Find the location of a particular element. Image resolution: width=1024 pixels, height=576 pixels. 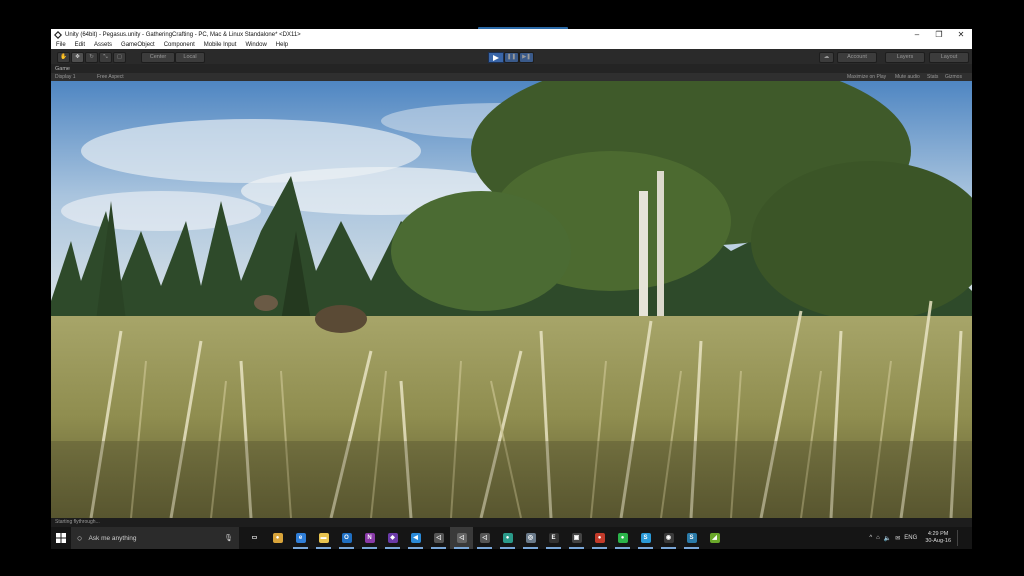

scale-icon: ⤡ is located at coordinates (105, 57).